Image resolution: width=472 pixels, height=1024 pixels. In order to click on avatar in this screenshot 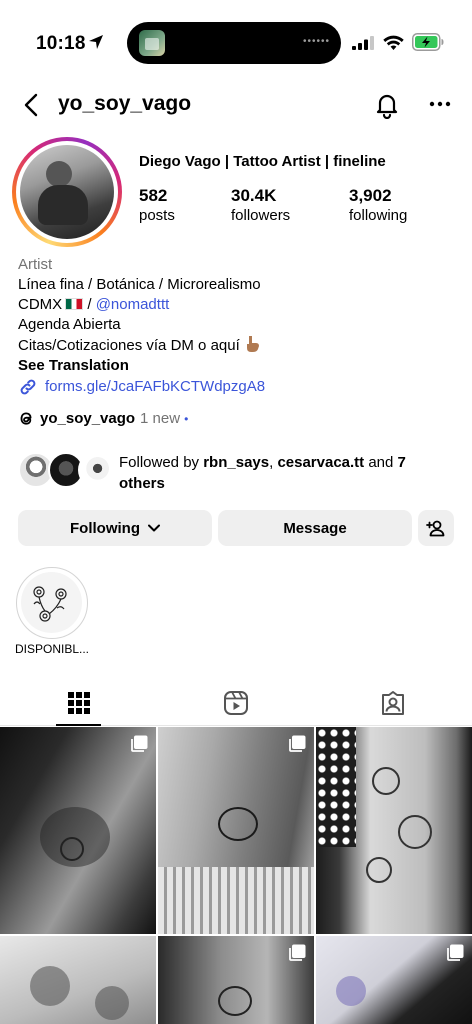, I will do `click(67, 192)`.